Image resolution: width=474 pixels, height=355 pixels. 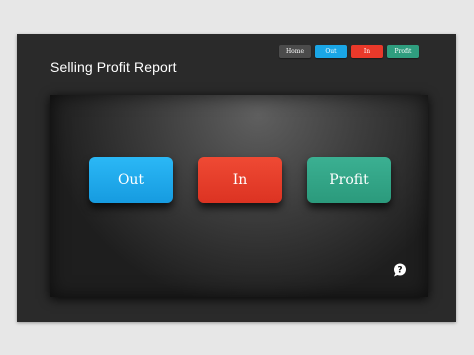 I want to click on nav-out-button: Out, so click(x=331, y=51).